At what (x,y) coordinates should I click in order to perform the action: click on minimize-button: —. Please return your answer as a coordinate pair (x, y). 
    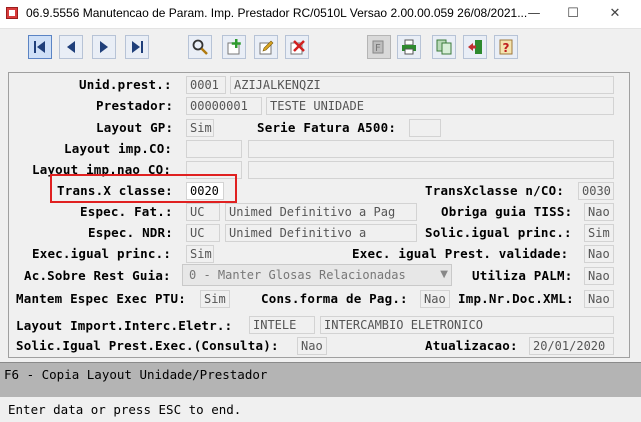
    Looking at the image, I should click on (534, 14).